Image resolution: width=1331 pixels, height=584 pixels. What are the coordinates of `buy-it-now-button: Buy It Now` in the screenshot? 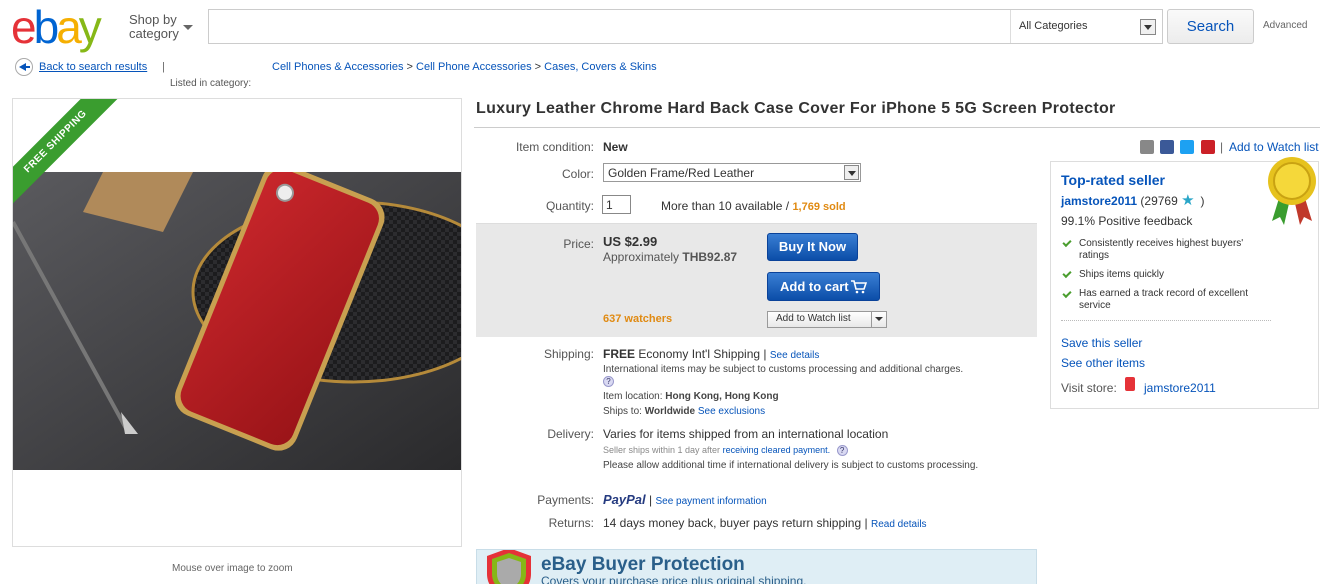 It's located at (812, 247).